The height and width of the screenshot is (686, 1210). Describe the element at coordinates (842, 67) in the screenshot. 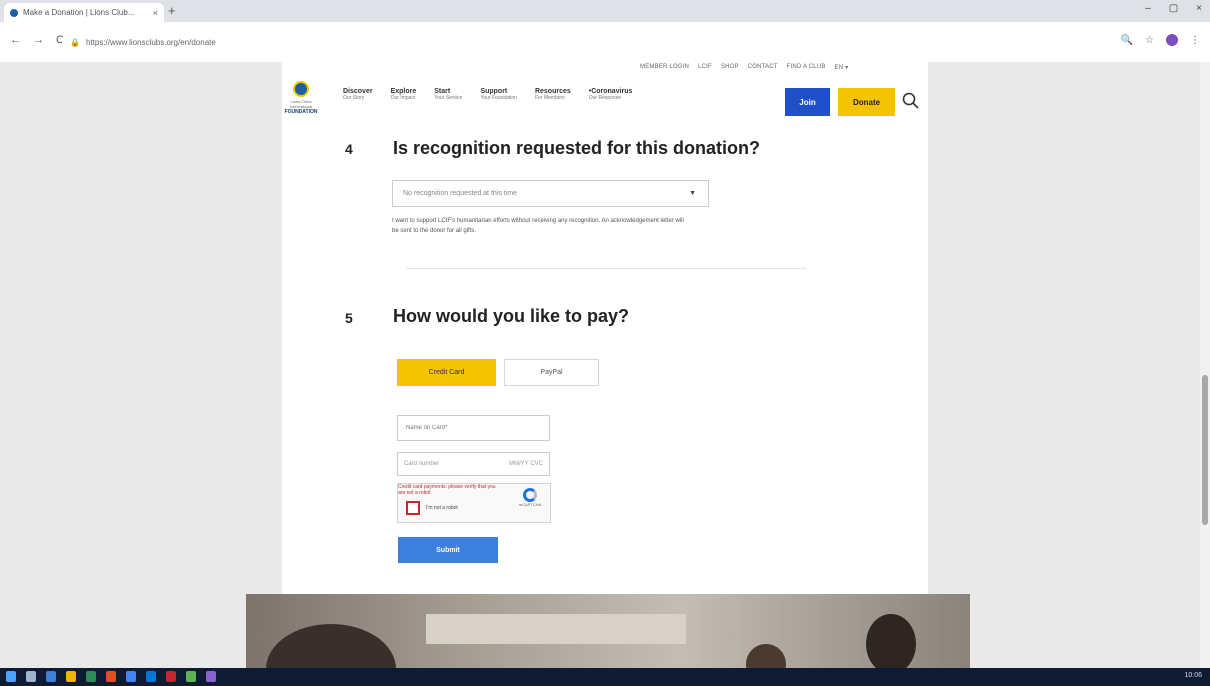

I see `language-select: EN ▾` at that location.